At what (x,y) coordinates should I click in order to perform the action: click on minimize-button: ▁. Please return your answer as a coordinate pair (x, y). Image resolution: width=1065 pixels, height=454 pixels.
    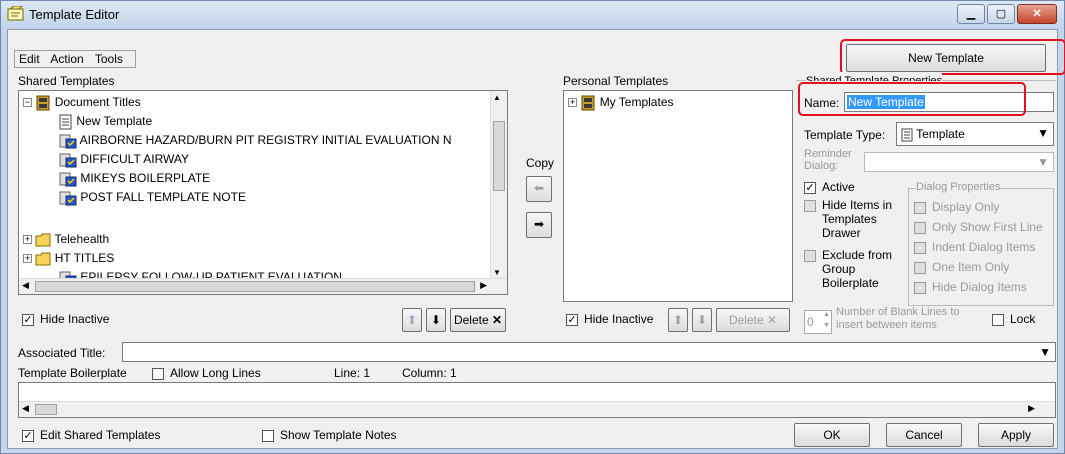
    Looking at the image, I should click on (971, 14).